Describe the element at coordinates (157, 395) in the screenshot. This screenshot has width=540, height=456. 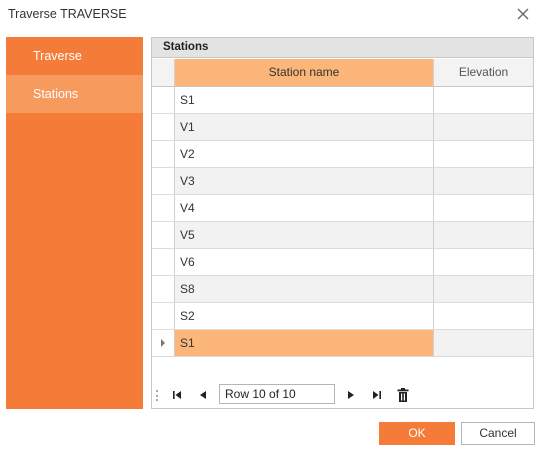
I see `grip-handle` at that location.